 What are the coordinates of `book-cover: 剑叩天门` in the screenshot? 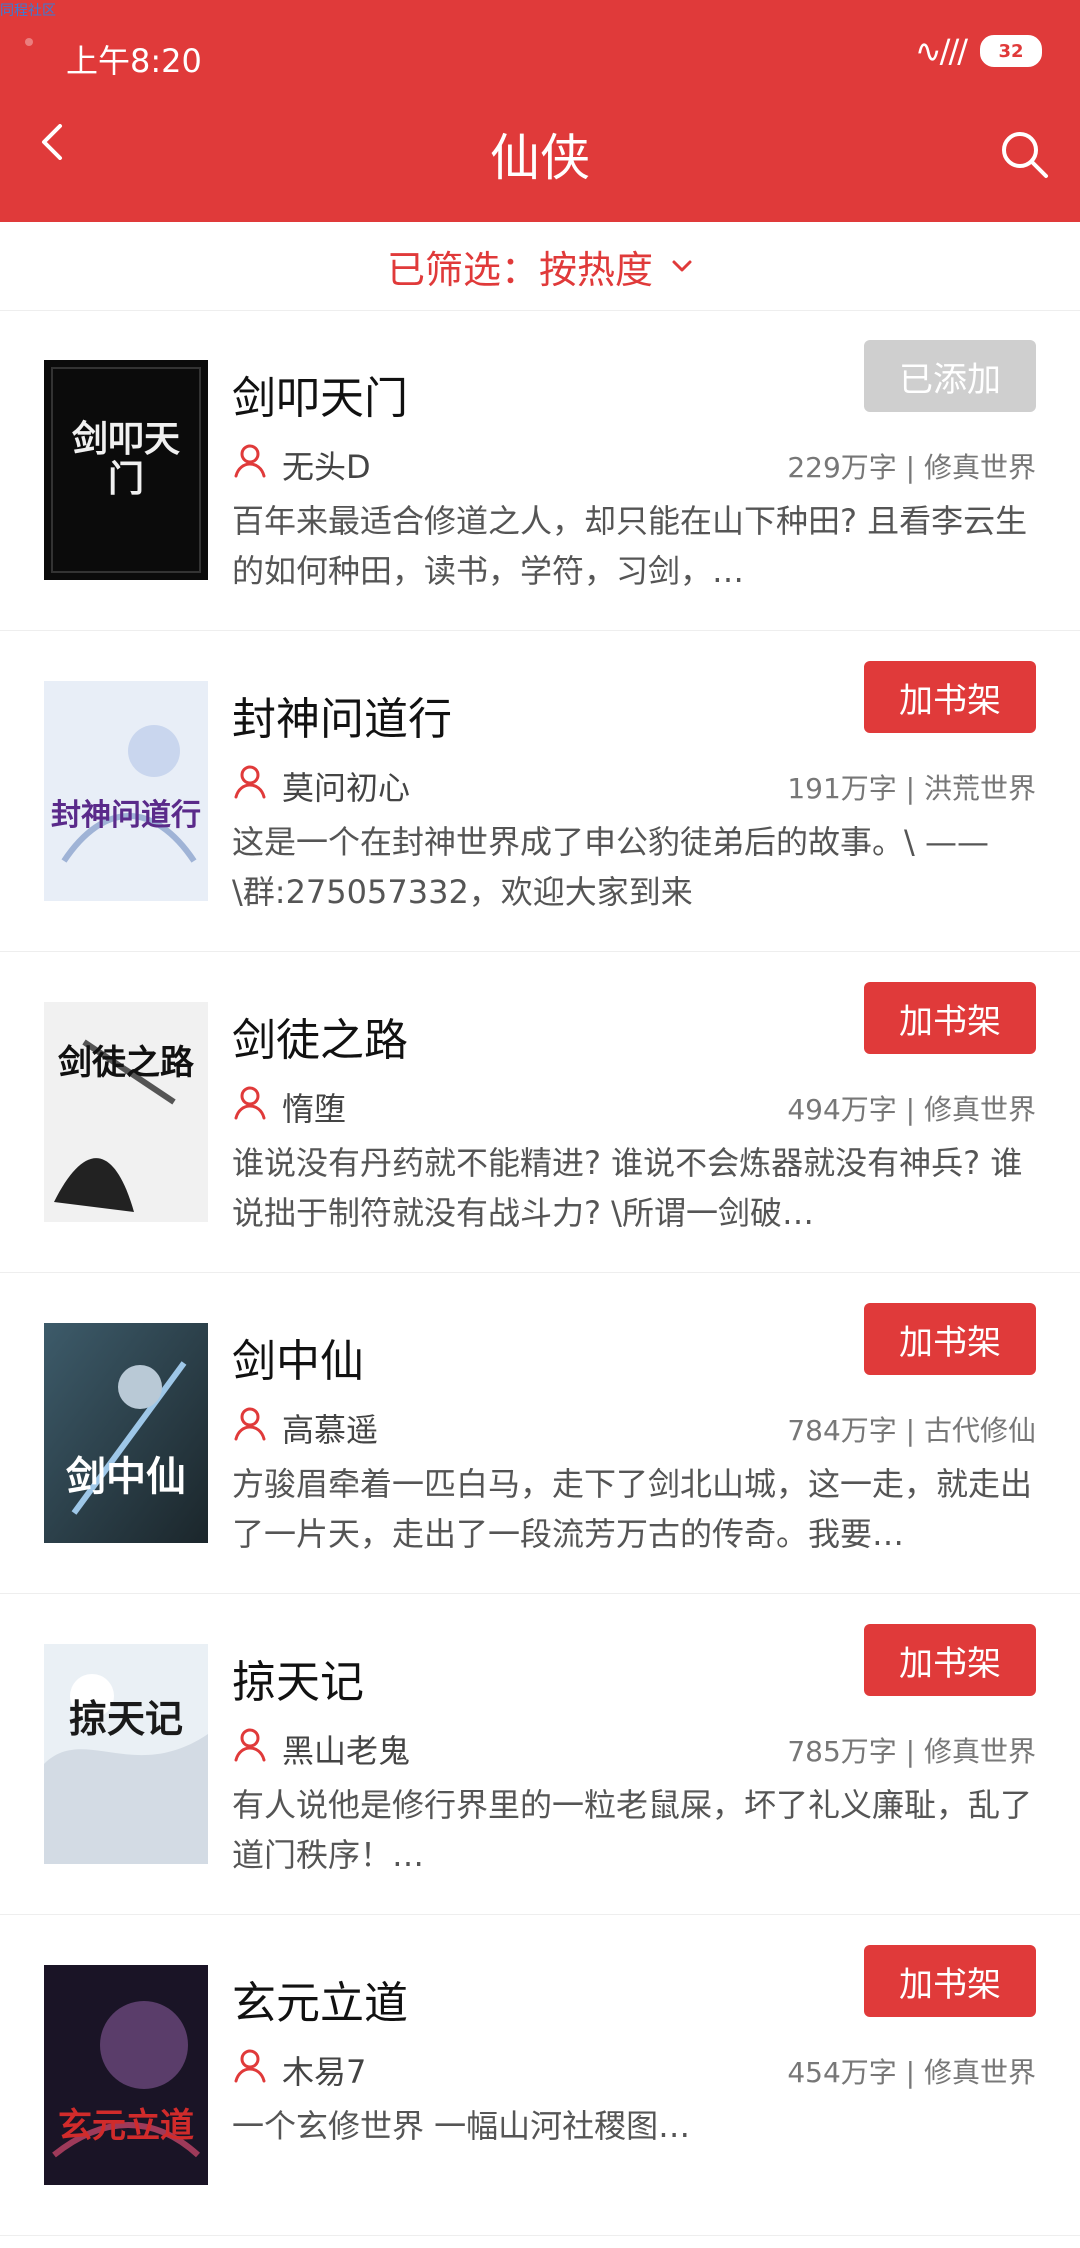 It's located at (126, 470).